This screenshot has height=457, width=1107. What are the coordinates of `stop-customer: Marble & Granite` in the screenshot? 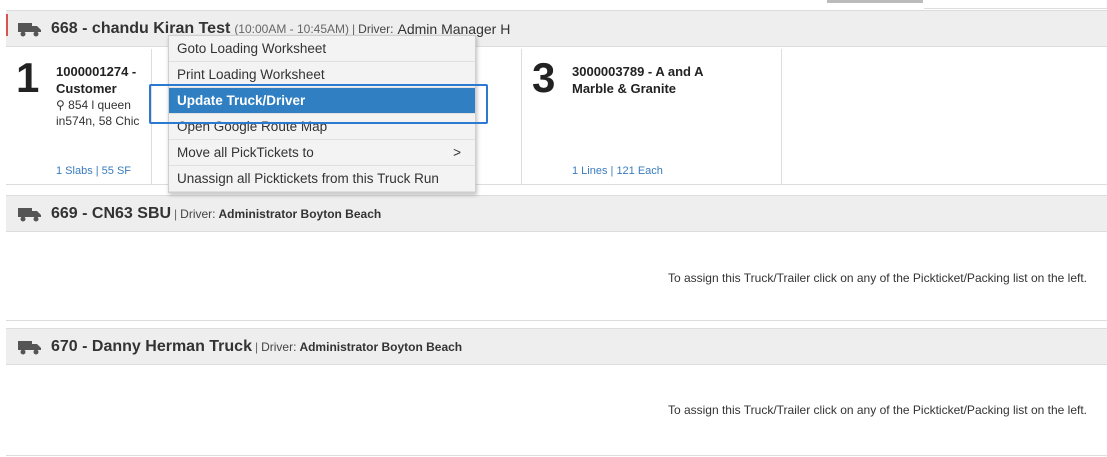 It's located at (624, 88).